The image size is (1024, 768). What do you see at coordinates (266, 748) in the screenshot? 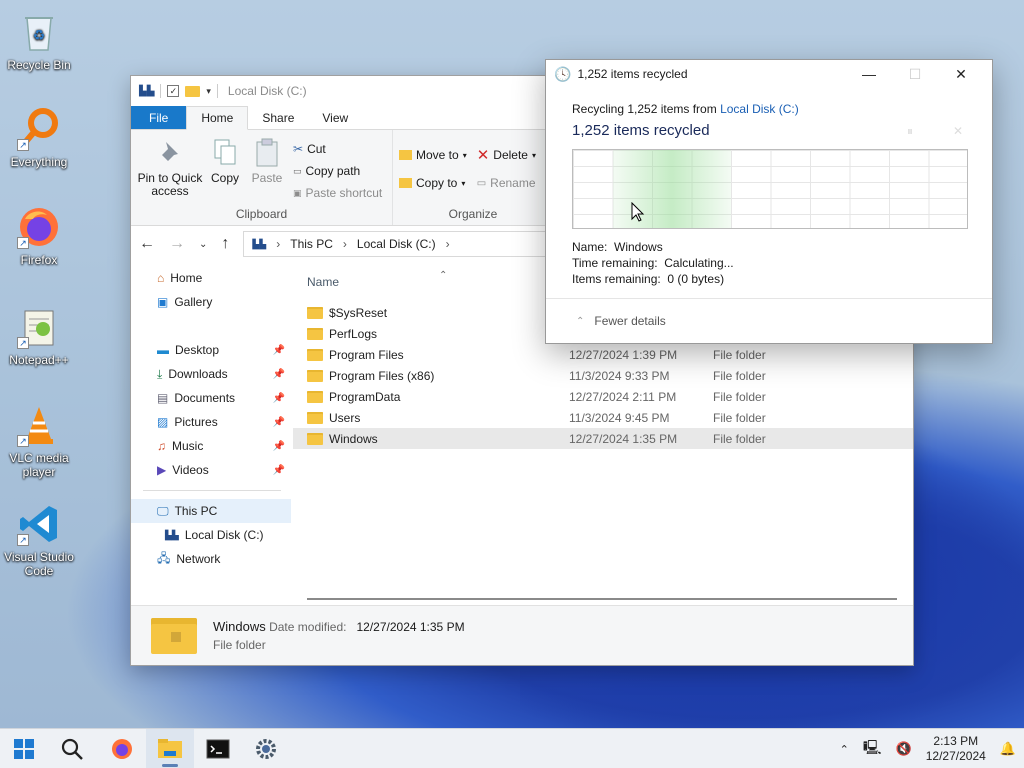
I see `taskbar-settings` at bounding box center [266, 748].